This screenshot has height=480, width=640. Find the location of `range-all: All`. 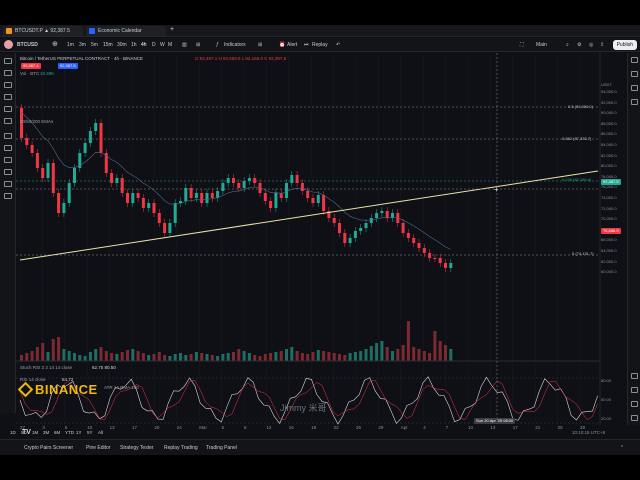

range-all: All is located at coordinates (100, 433).